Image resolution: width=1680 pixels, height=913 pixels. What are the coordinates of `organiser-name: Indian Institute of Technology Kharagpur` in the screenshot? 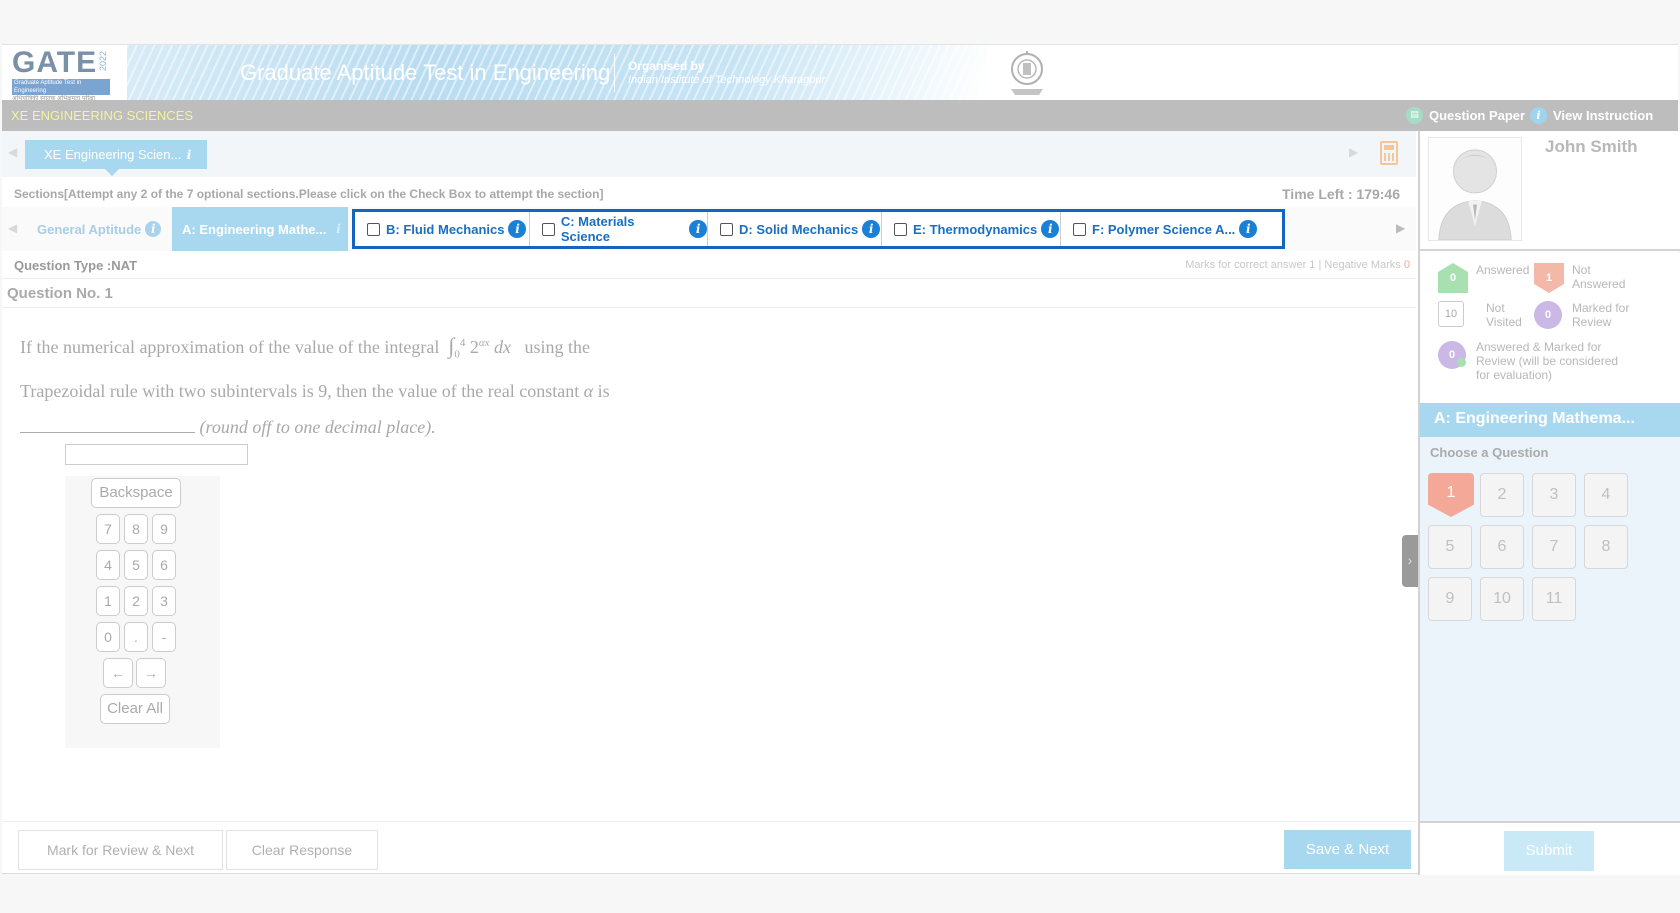 It's located at (727, 80).